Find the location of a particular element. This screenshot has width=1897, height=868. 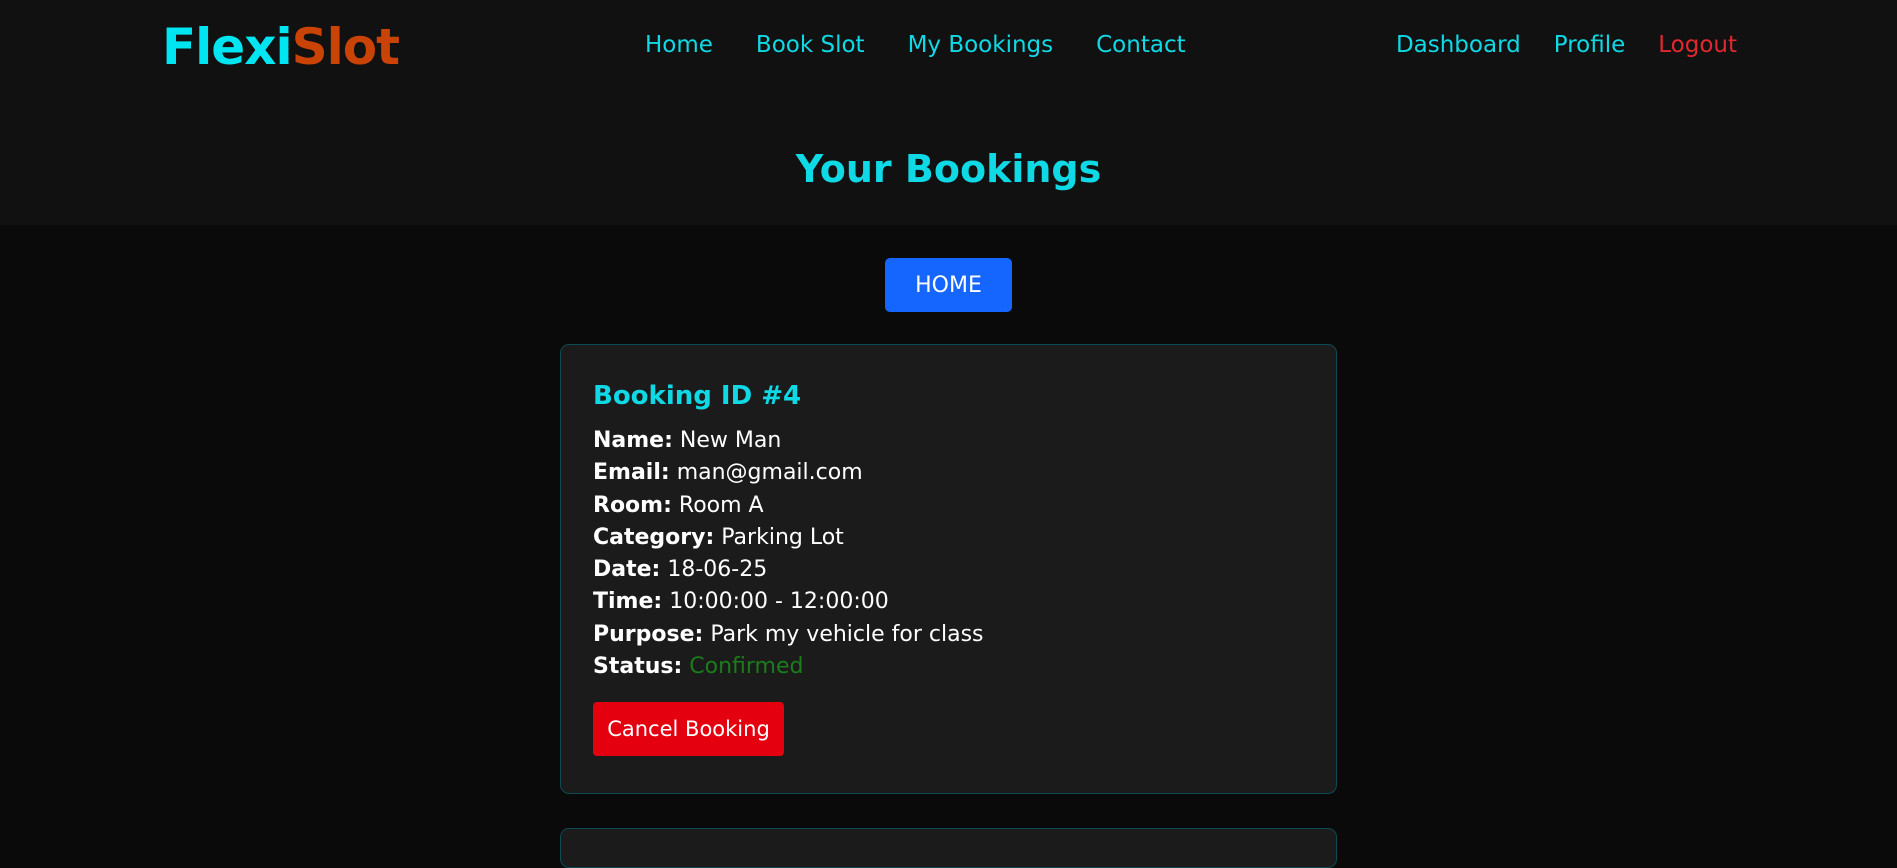

main-nav: Home Book Slot My Bookings Contact is located at coordinates (915, 45).